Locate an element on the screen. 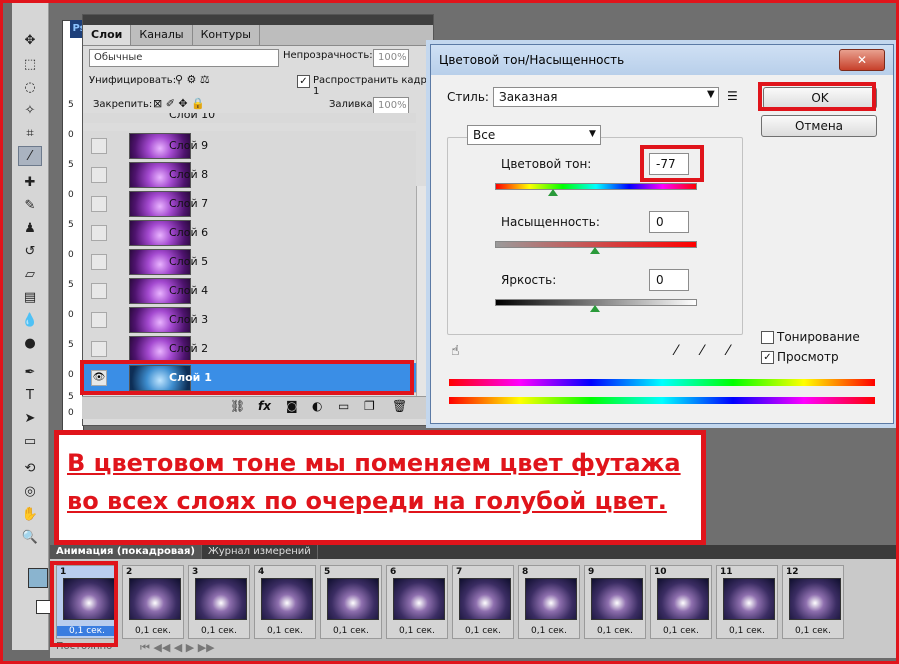 Image resolution: width=899 pixels, height=664 pixels. tab-measurement-log: Журнал измерений is located at coordinates (260, 552).